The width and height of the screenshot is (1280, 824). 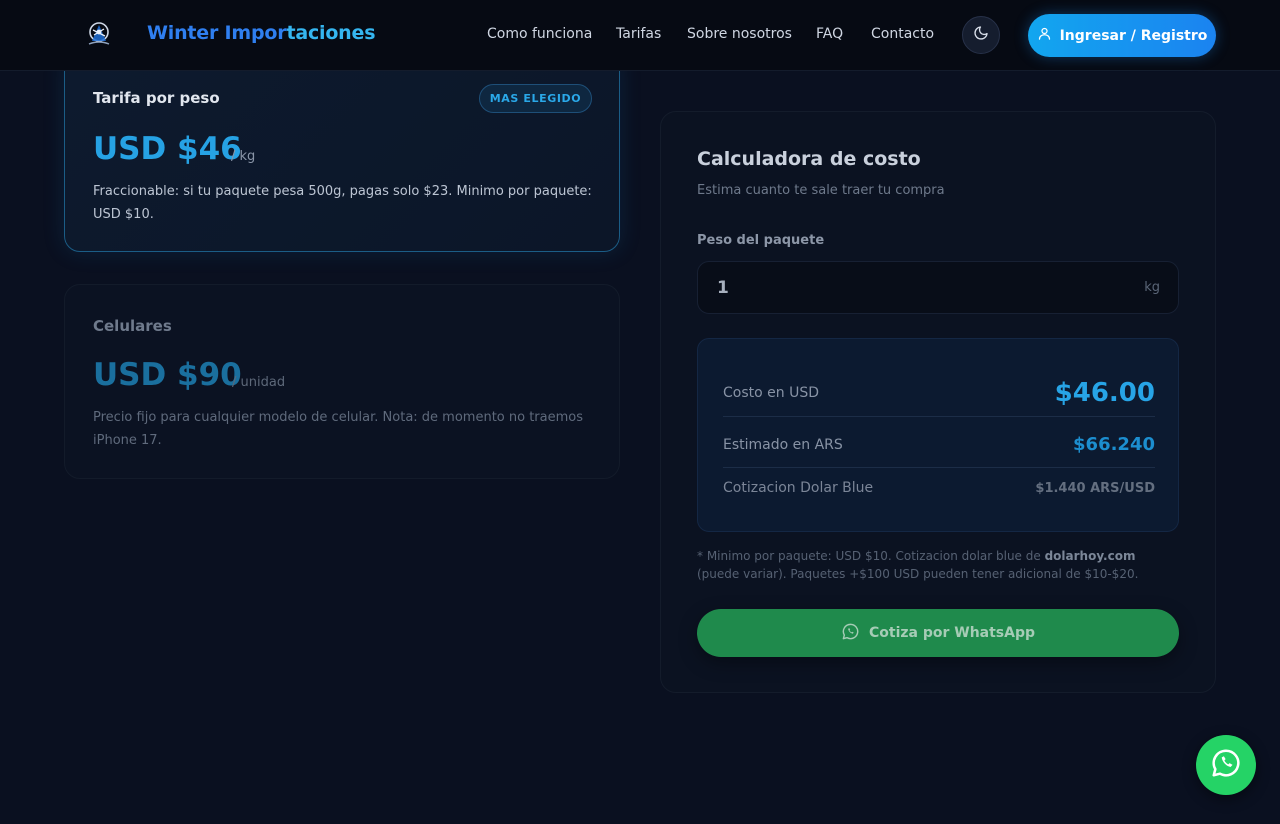 What do you see at coordinates (939, 445) in the screenshot?
I see `result-row-ars: Estimado en ARS $66.240` at bounding box center [939, 445].